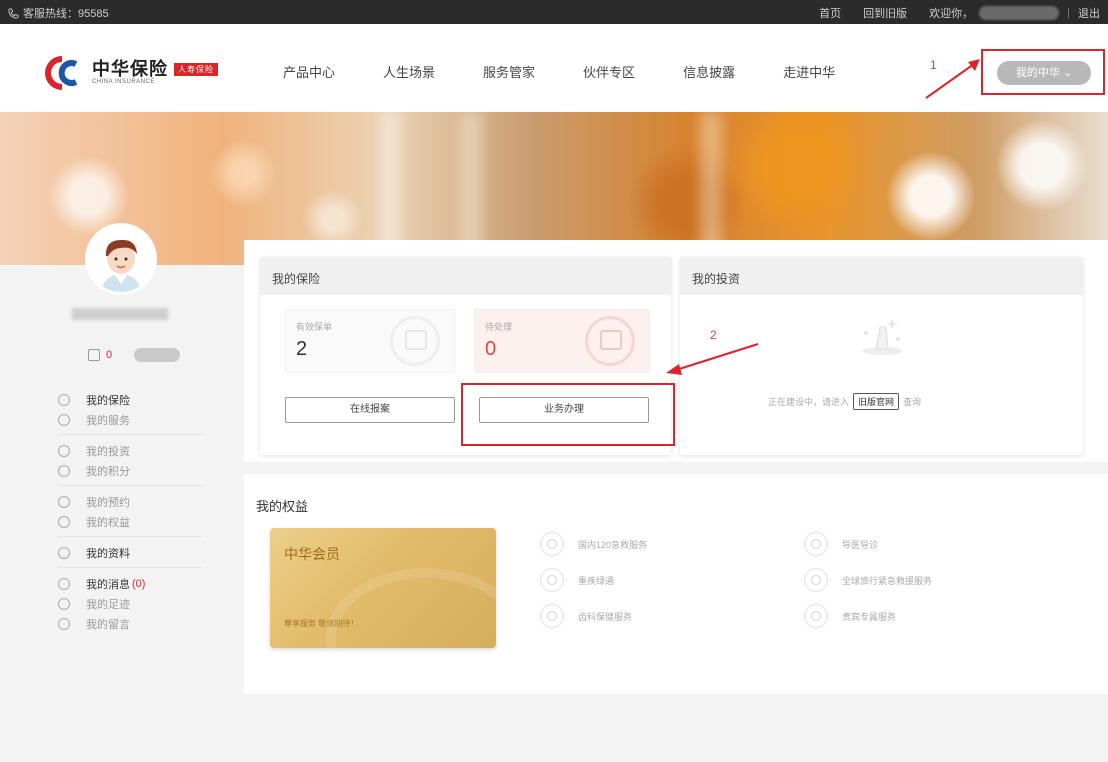 The height and width of the screenshot is (762, 1108). Describe the element at coordinates (130, 69) in the screenshot. I see `logo-cn: 中华保险` at that location.